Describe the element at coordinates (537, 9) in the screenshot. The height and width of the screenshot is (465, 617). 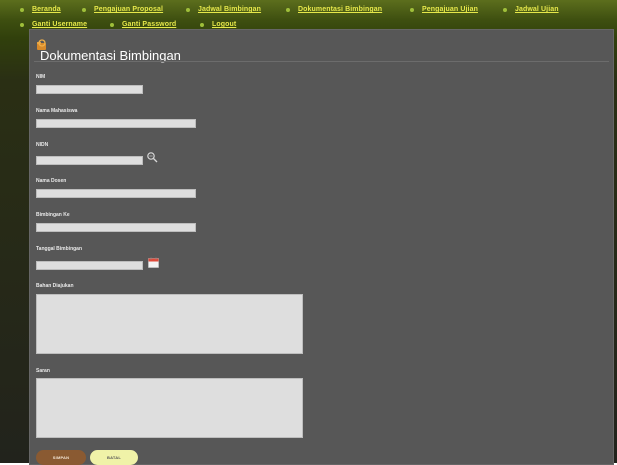
I see `nav-link-jadwal-ujian: Jadwal Ujian` at that location.